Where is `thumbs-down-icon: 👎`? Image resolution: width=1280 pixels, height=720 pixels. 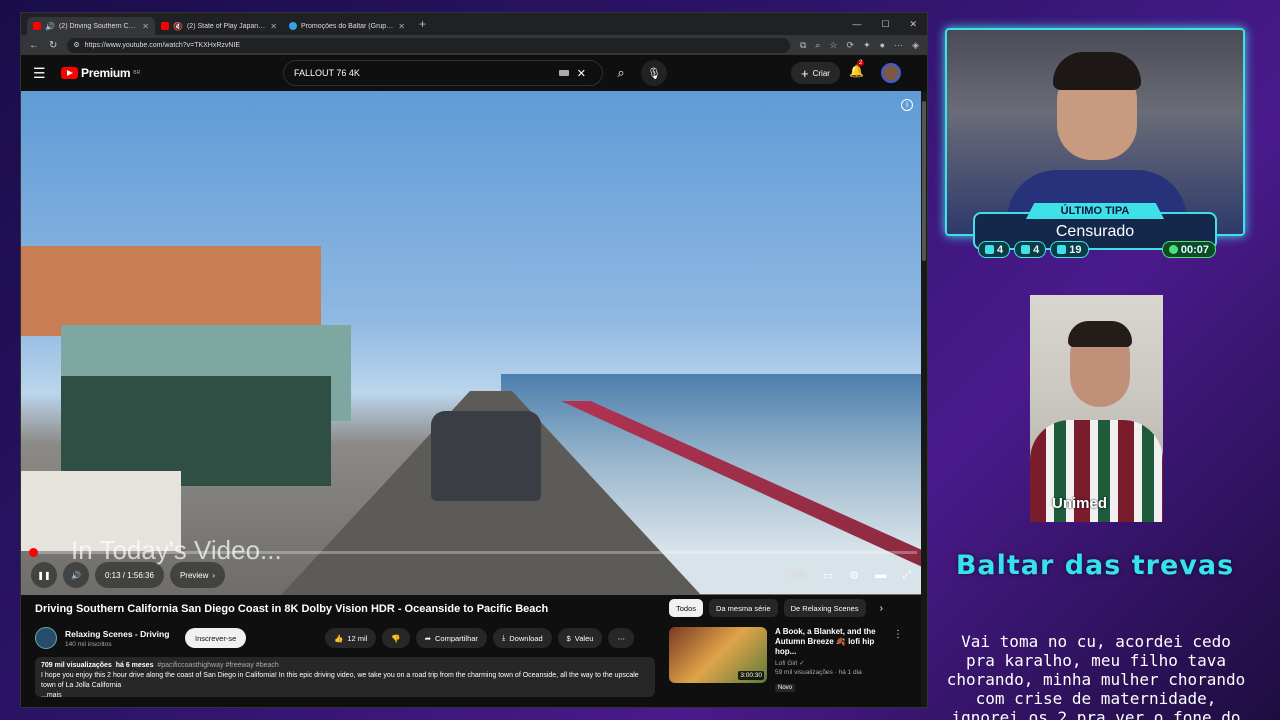
thumbs-down-icon: 👎 is located at coordinates (396, 638).